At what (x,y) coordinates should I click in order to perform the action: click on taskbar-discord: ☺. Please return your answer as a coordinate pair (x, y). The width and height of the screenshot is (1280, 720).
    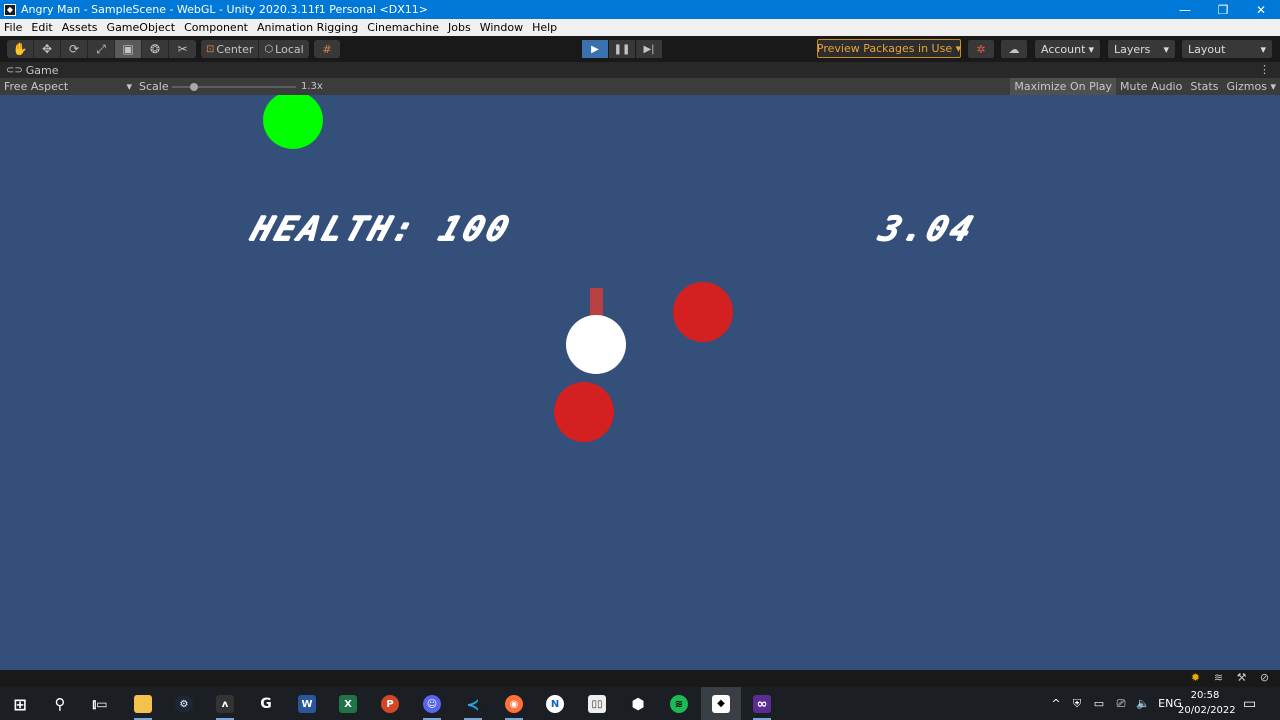
    Looking at the image, I should click on (432, 705).